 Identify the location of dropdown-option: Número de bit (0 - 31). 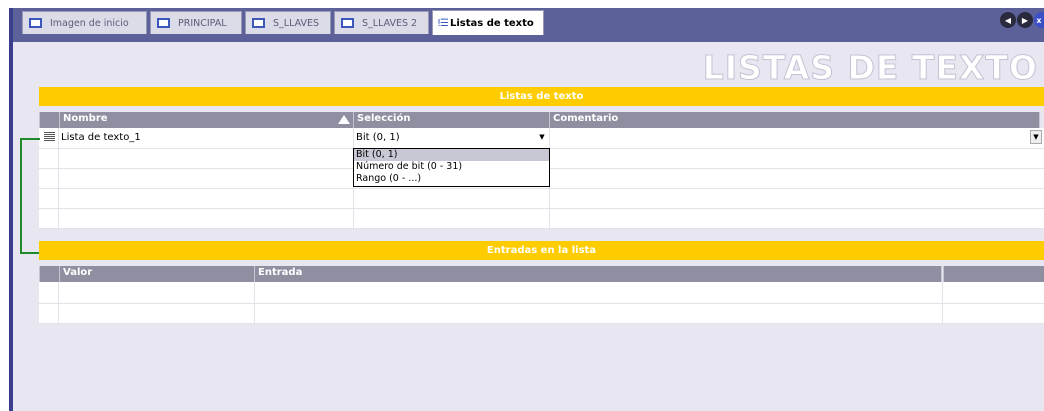
(451, 167).